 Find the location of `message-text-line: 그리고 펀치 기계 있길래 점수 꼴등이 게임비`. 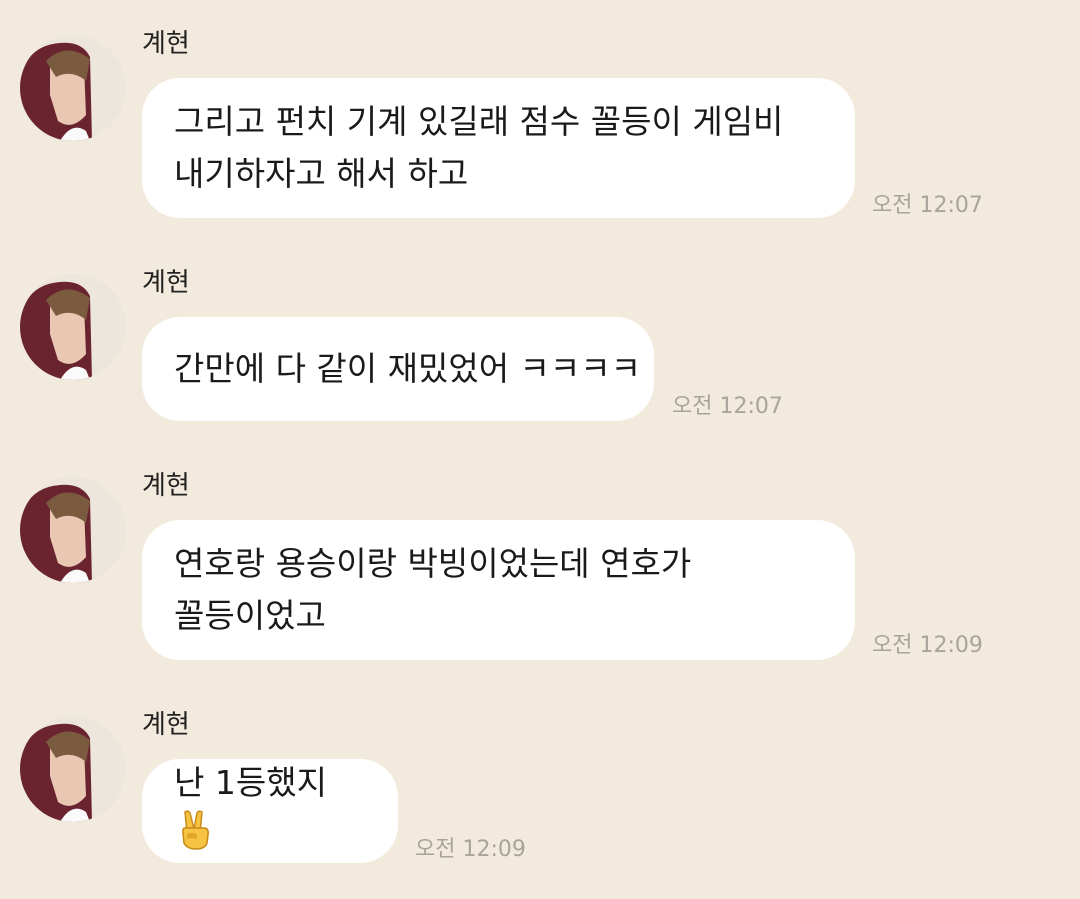

message-text-line: 그리고 펀치 기계 있길래 점수 꼴등이 게임비 is located at coordinates (479, 121).